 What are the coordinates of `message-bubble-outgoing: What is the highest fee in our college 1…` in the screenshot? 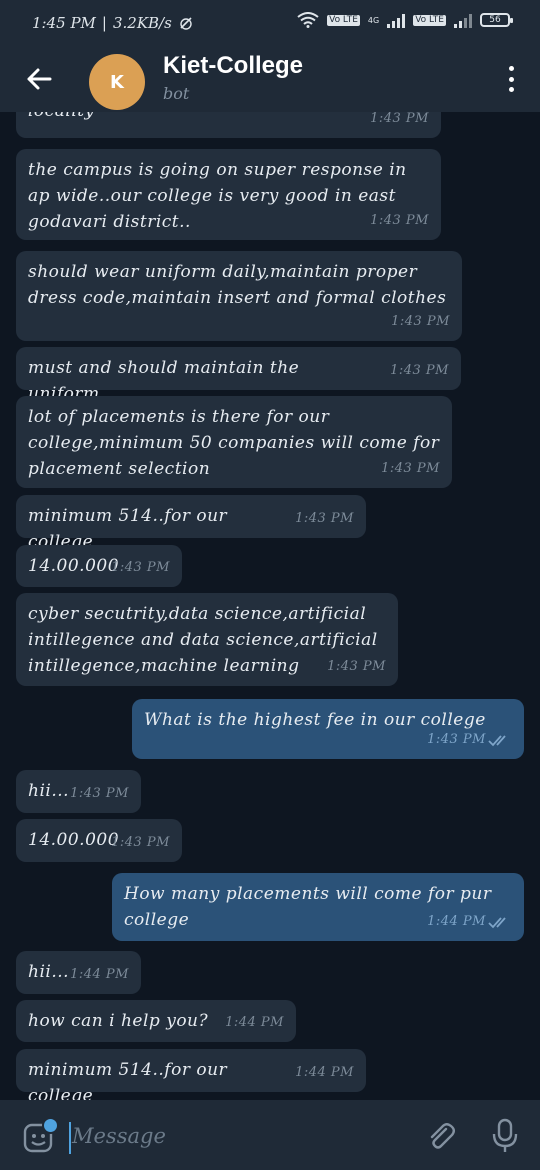 It's located at (328, 729).